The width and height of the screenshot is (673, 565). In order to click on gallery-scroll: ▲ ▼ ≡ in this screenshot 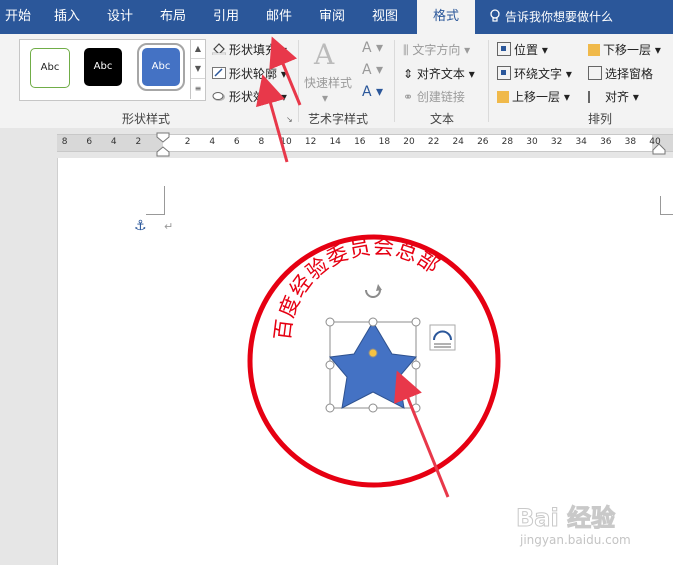, I will do `click(197, 69)`.